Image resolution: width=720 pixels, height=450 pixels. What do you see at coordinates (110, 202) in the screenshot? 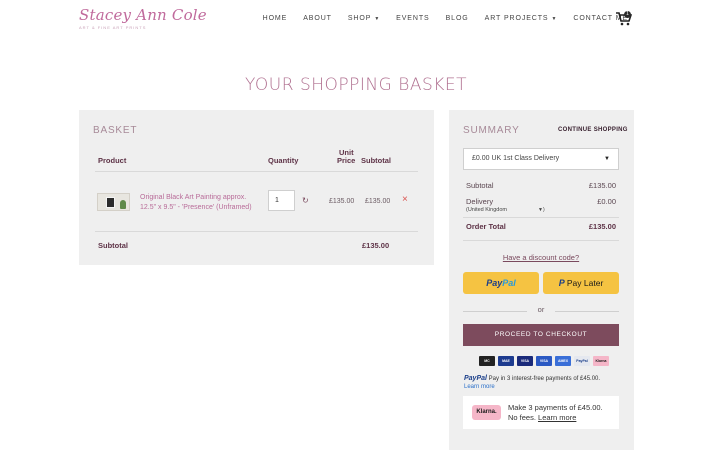
I see `painting-image` at bounding box center [110, 202].